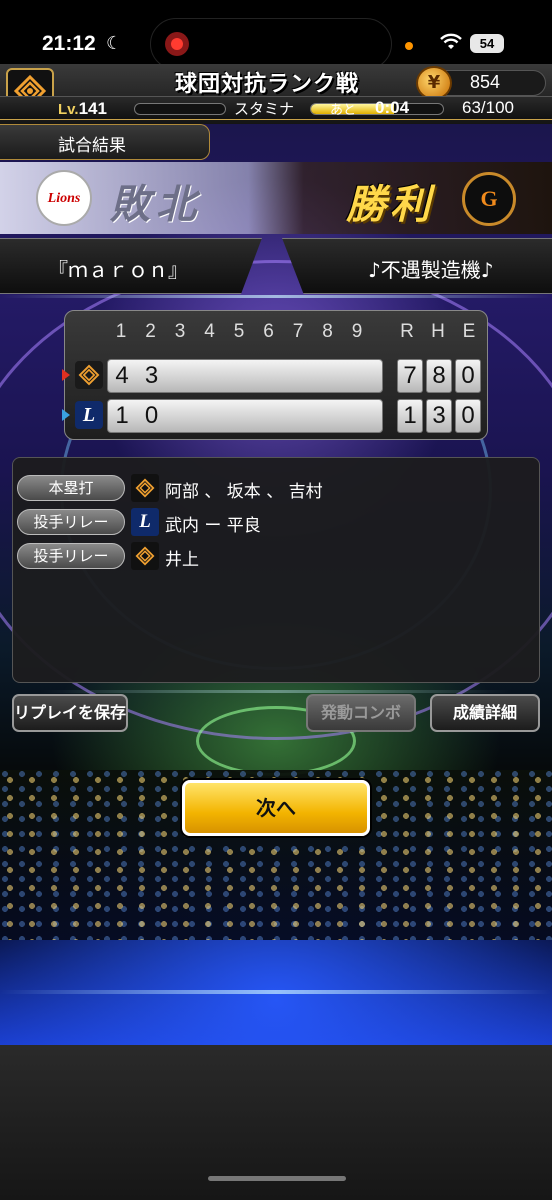 This screenshot has height=1200, width=552. What do you see at coordinates (177, 44) in the screenshot?
I see `recording-icon` at bounding box center [177, 44].